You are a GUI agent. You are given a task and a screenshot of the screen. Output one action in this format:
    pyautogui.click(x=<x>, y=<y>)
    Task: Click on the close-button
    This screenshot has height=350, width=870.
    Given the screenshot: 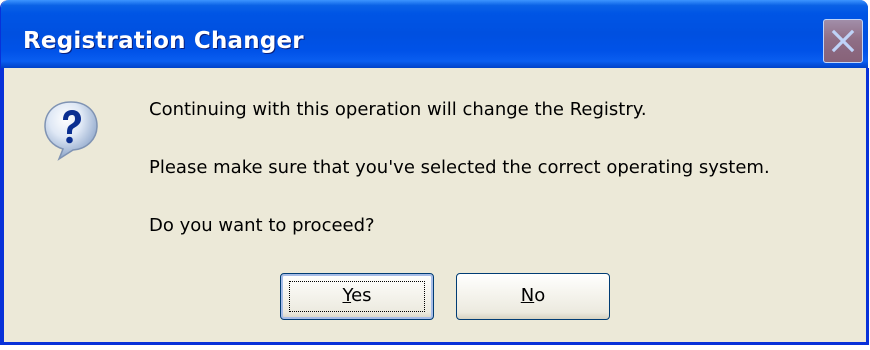 What is the action you would take?
    pyautogui.click(x=843, y=41)
    